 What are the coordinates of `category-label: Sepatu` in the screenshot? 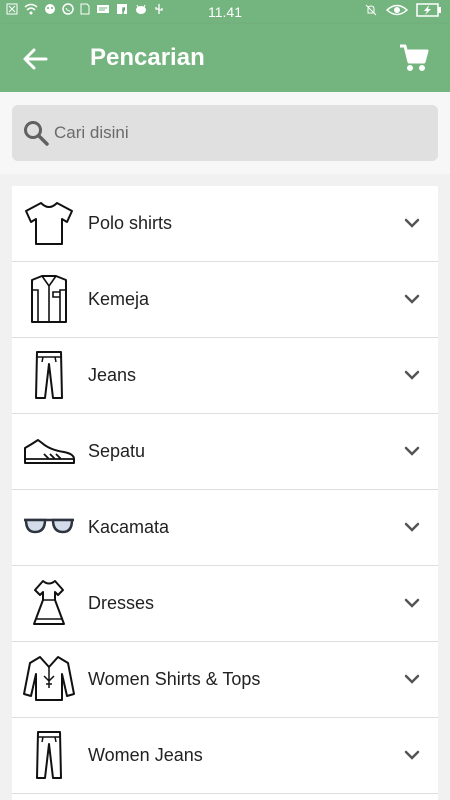 It's located at (117, 451).